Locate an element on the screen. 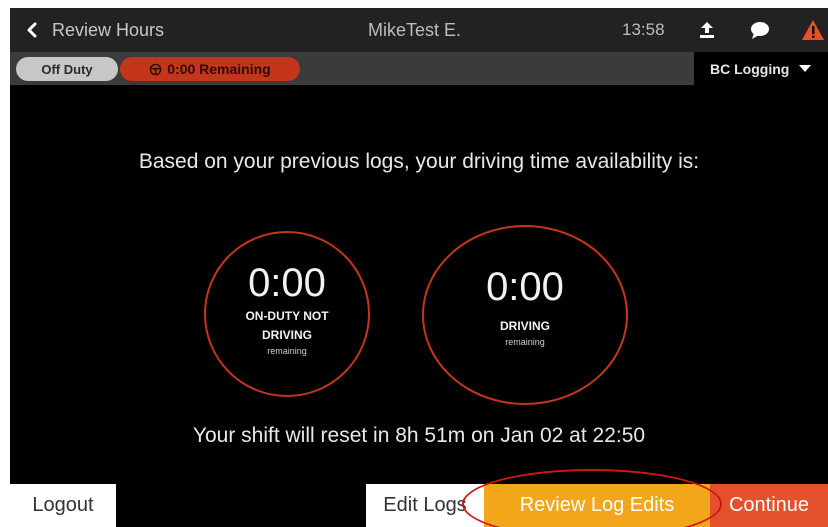 This screenshot has height=527, width=828. driving-time: 0:00 is located at coordinates (525, 287).